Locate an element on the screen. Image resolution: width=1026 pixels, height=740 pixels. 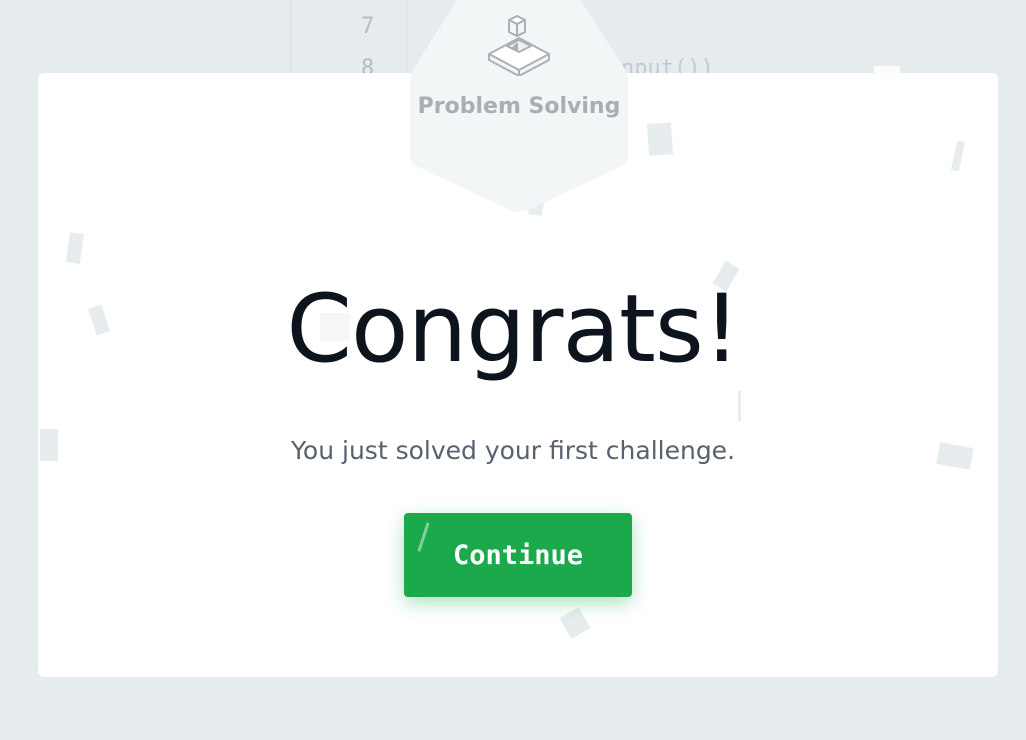
congrats-message: You just solved your first challenge. is located at coordinates (513, 450).